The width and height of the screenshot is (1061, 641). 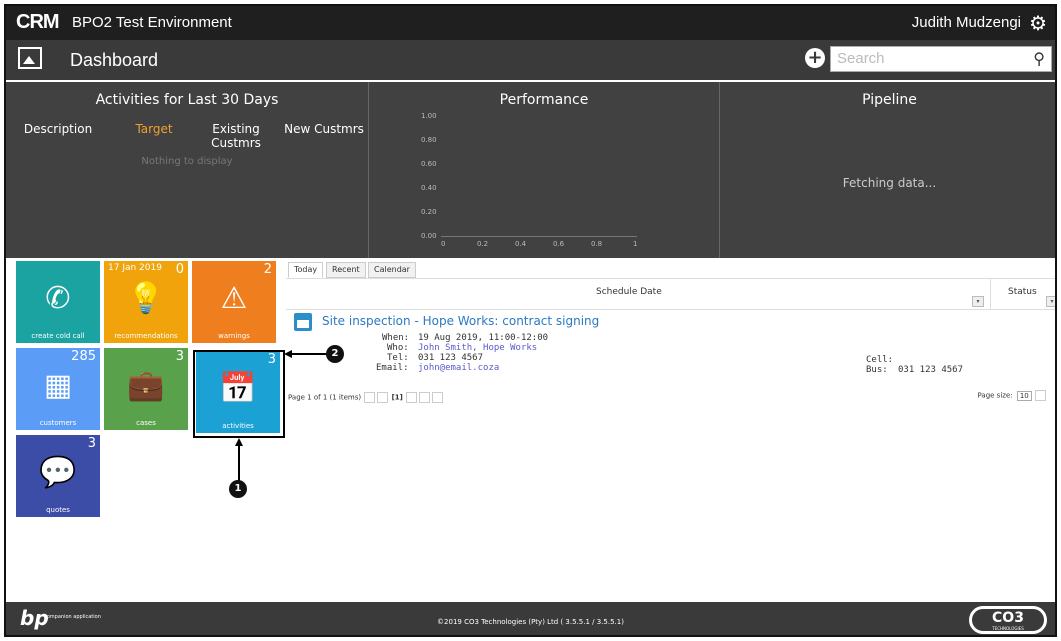 I want to click on prev-page-button, so click(x=383, y=397).